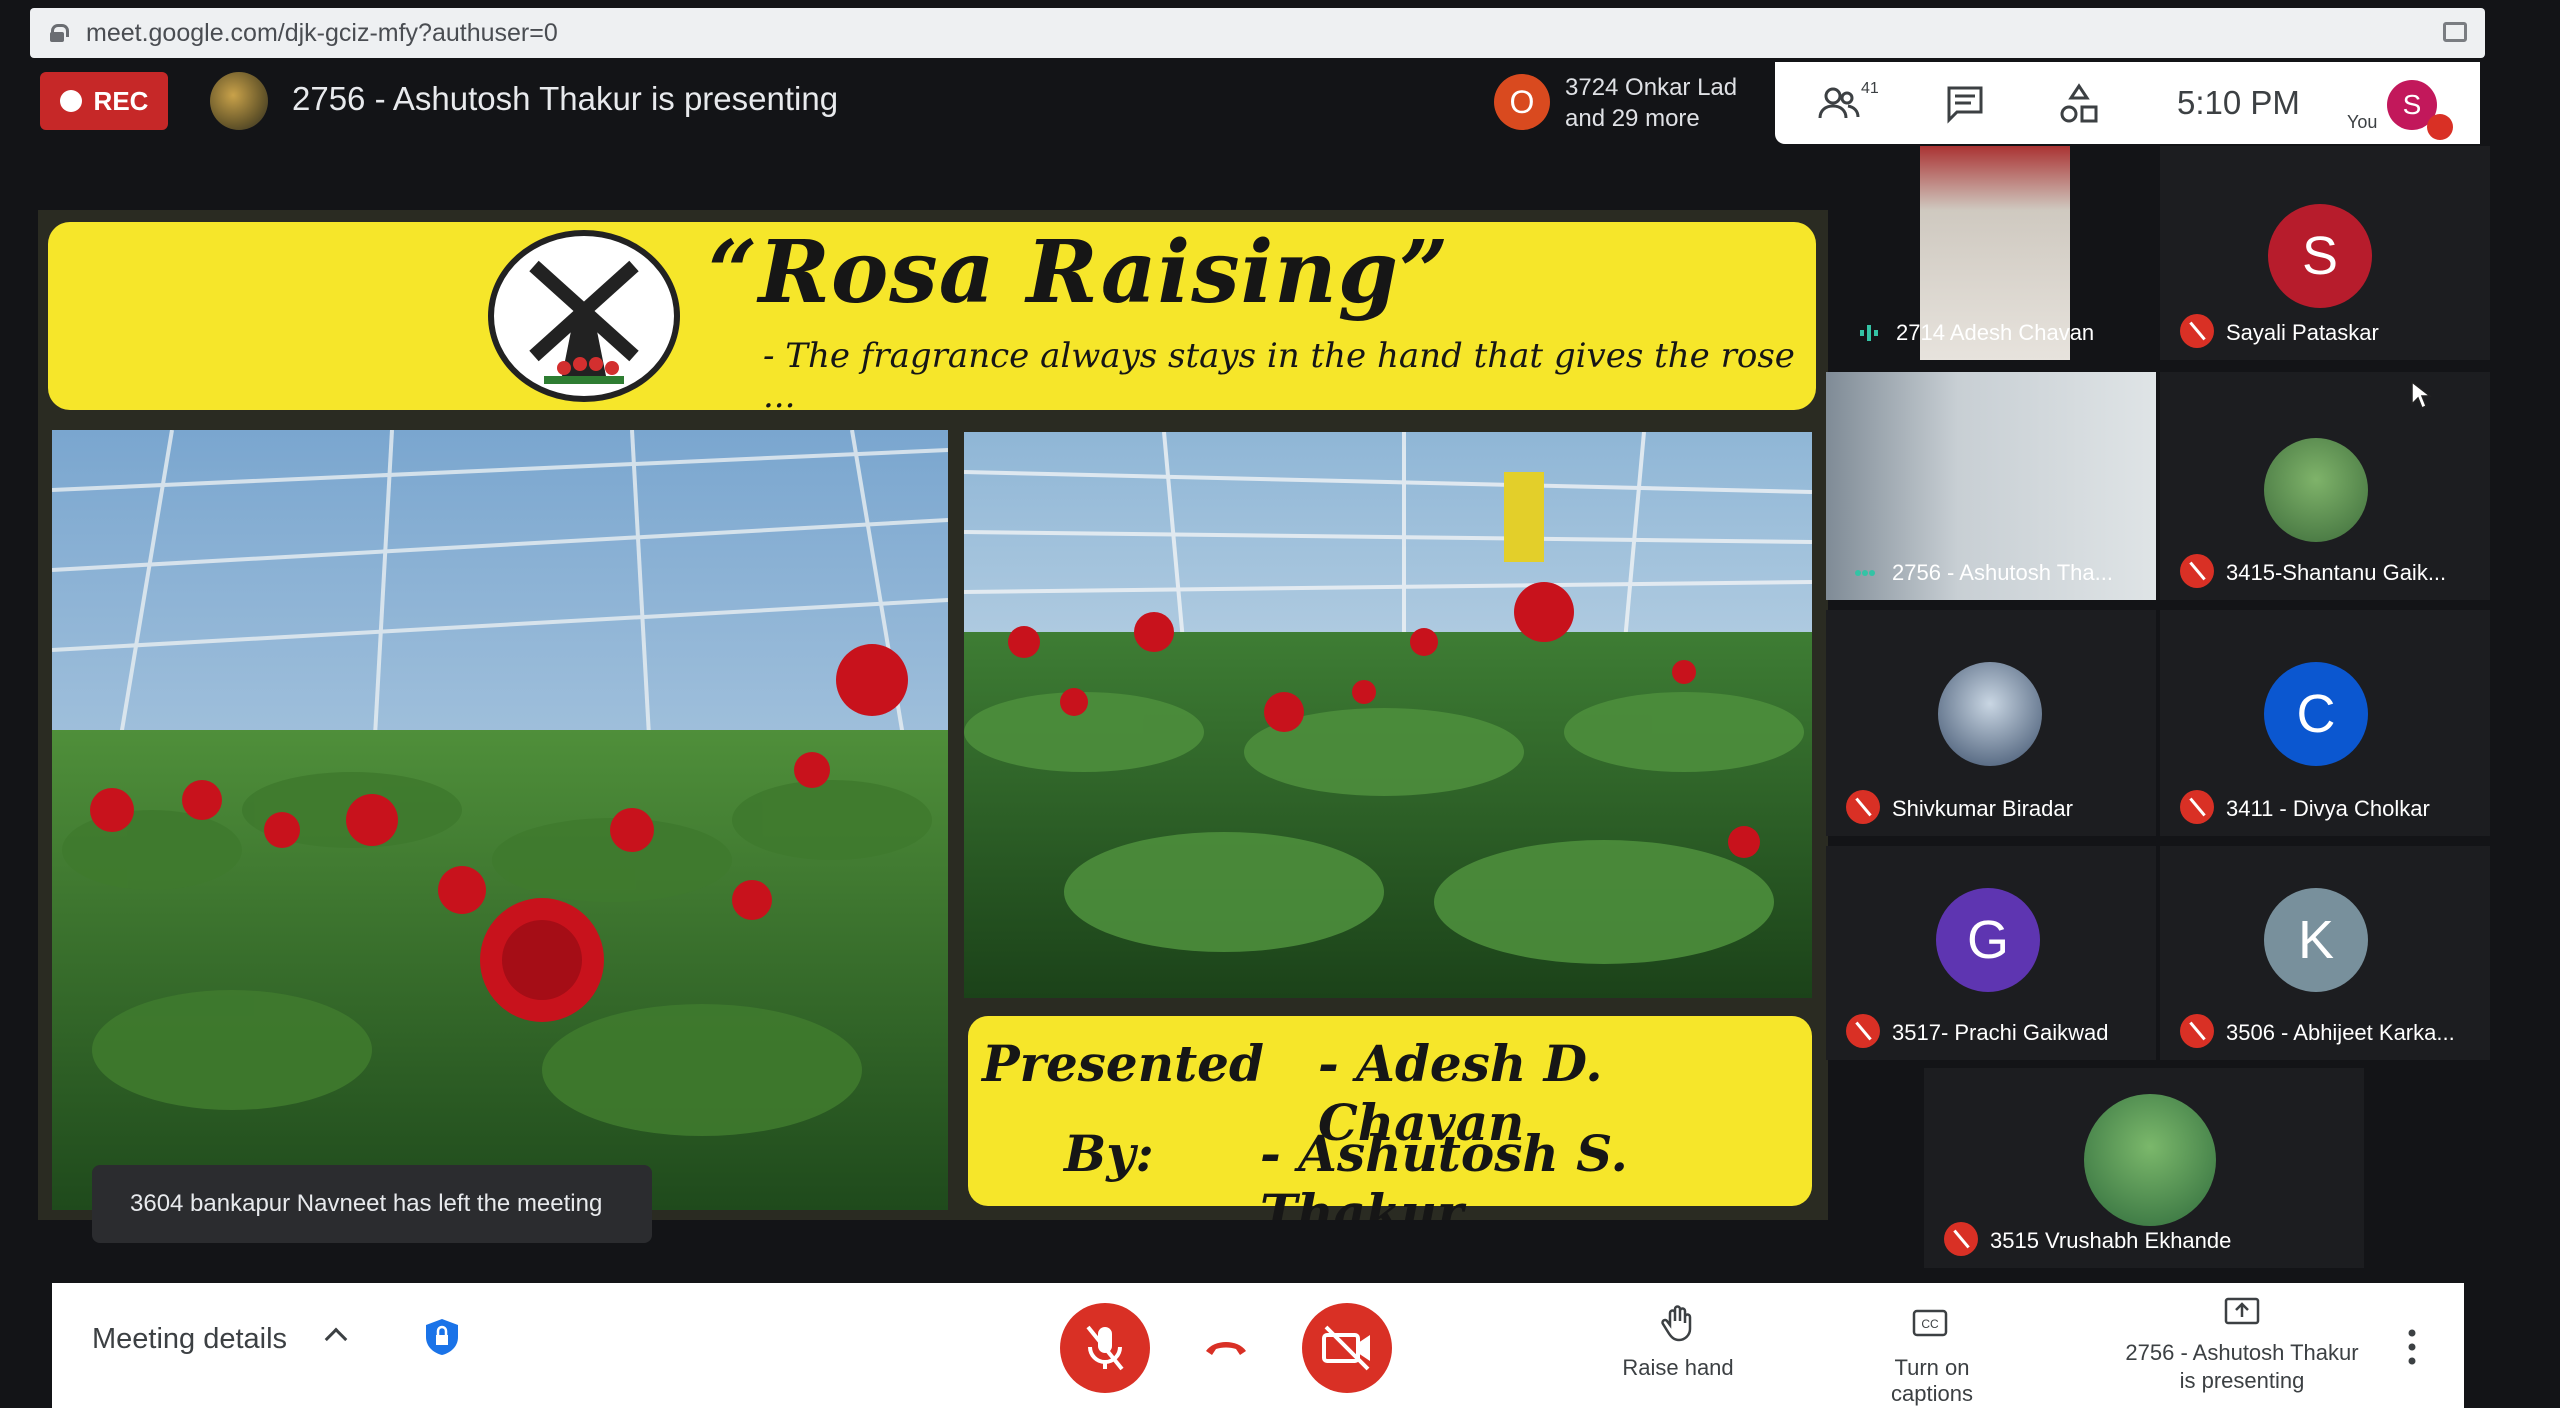 The height and width of the screenshot is (1408, 2560). What do you see at coordinates (1444, 1172) in the screenshot?
I see `presenter-2: - Ashutosh S. Thakur` at bounding box center [1444, 1172].